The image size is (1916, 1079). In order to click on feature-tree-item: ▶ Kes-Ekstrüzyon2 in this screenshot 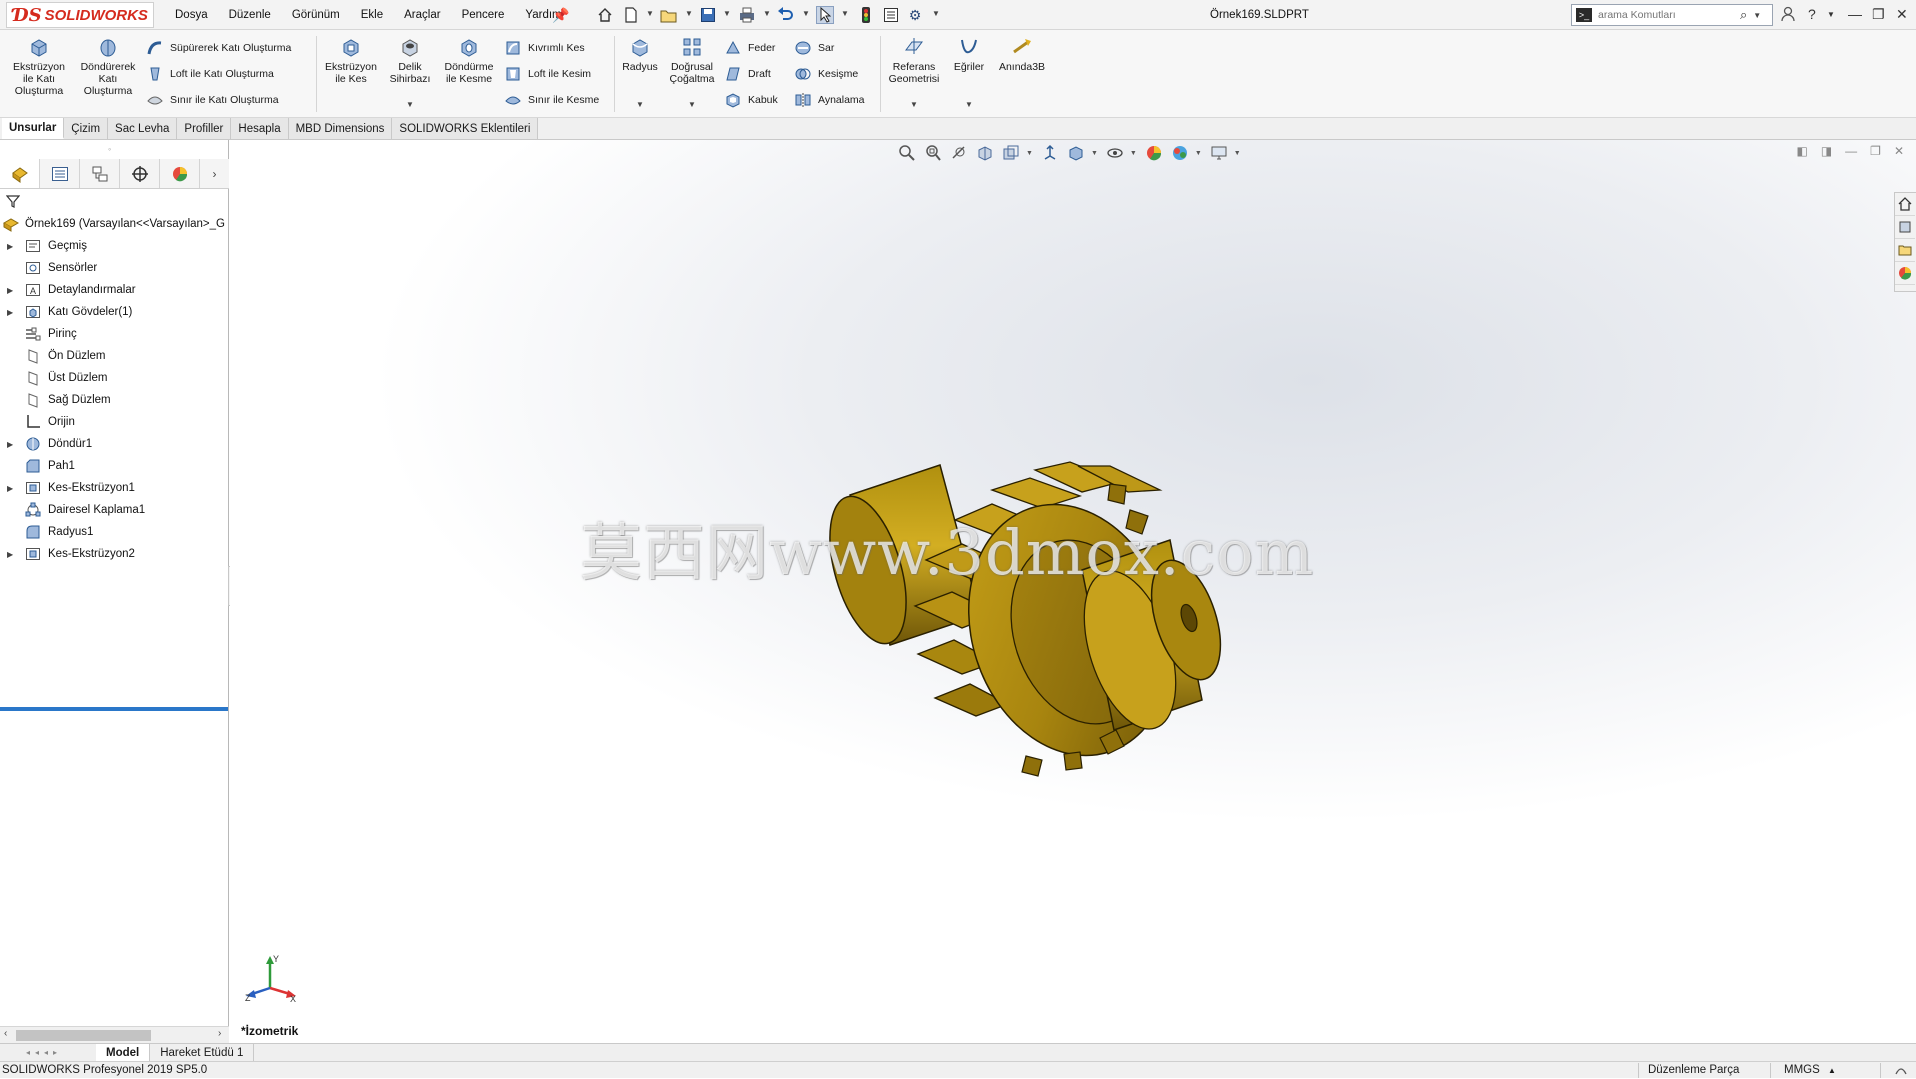, I will do `click(114, 554)`.